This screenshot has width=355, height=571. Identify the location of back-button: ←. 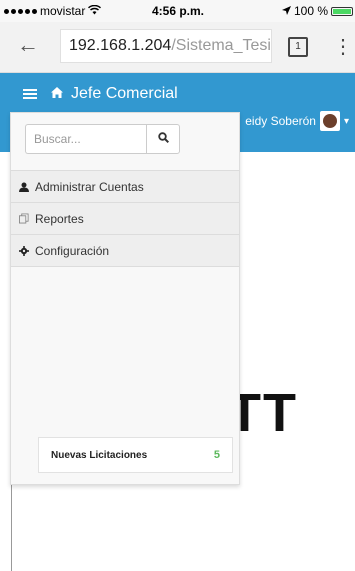
(28, 45).